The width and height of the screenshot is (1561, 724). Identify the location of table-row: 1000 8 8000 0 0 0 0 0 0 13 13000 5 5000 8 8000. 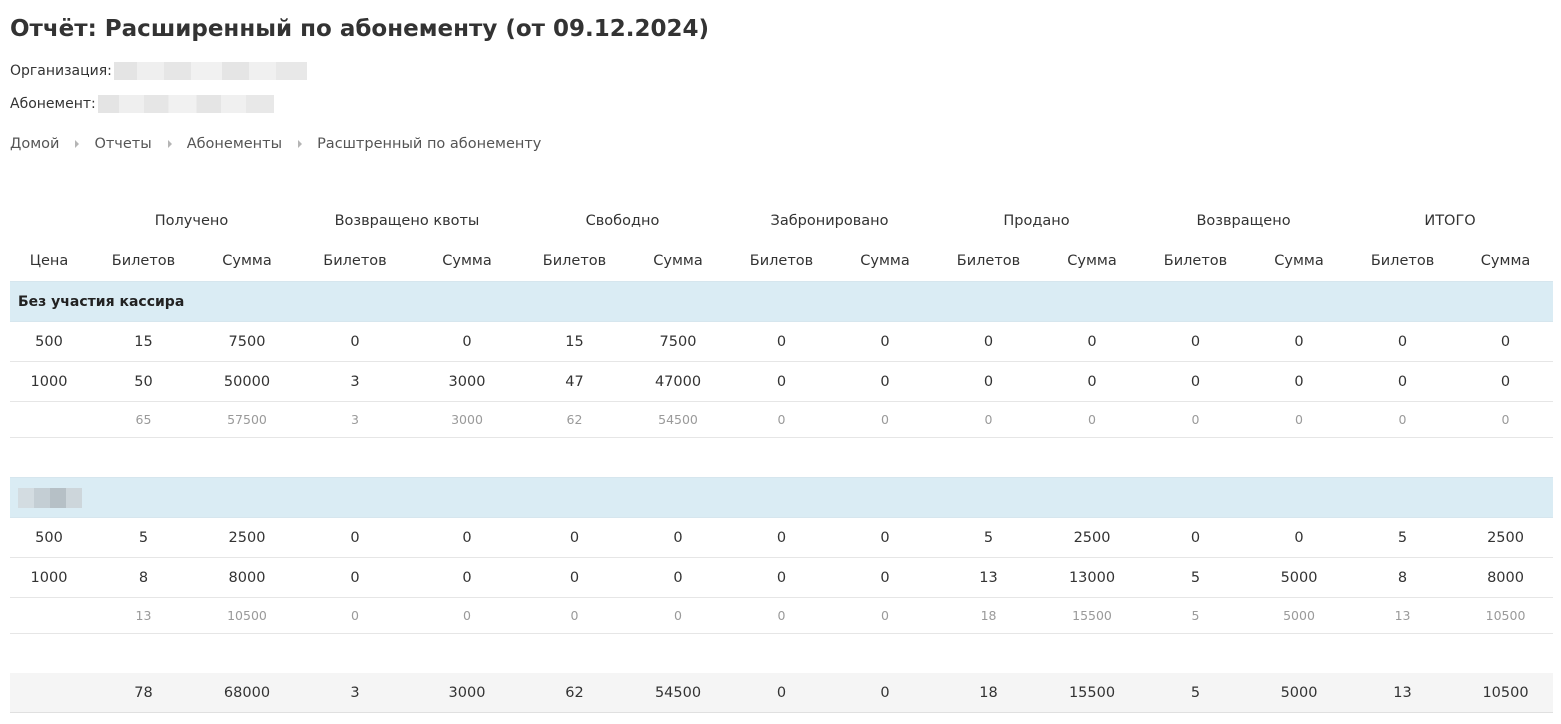
(782, 577).